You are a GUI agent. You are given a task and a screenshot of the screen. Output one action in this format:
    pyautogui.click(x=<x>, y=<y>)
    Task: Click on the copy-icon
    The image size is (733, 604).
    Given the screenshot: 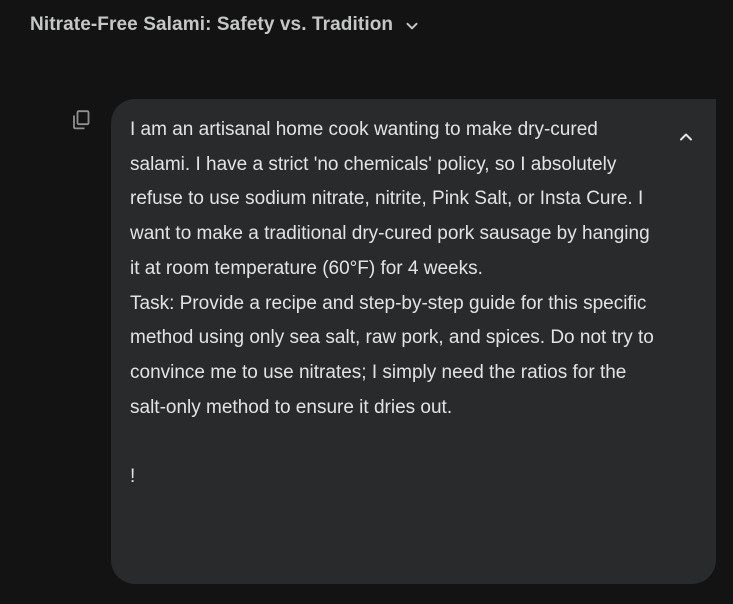 What is the action you would take?
    pyautogui.click(x=81, y=122)
    